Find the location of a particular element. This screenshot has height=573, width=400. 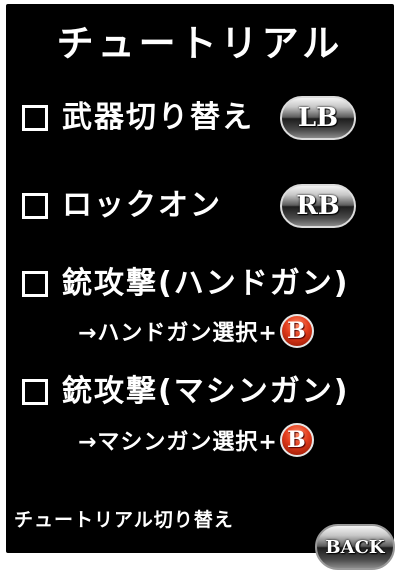

item-label: 銃攻撃(ハンドガン) is located at coordinates (206, 283).